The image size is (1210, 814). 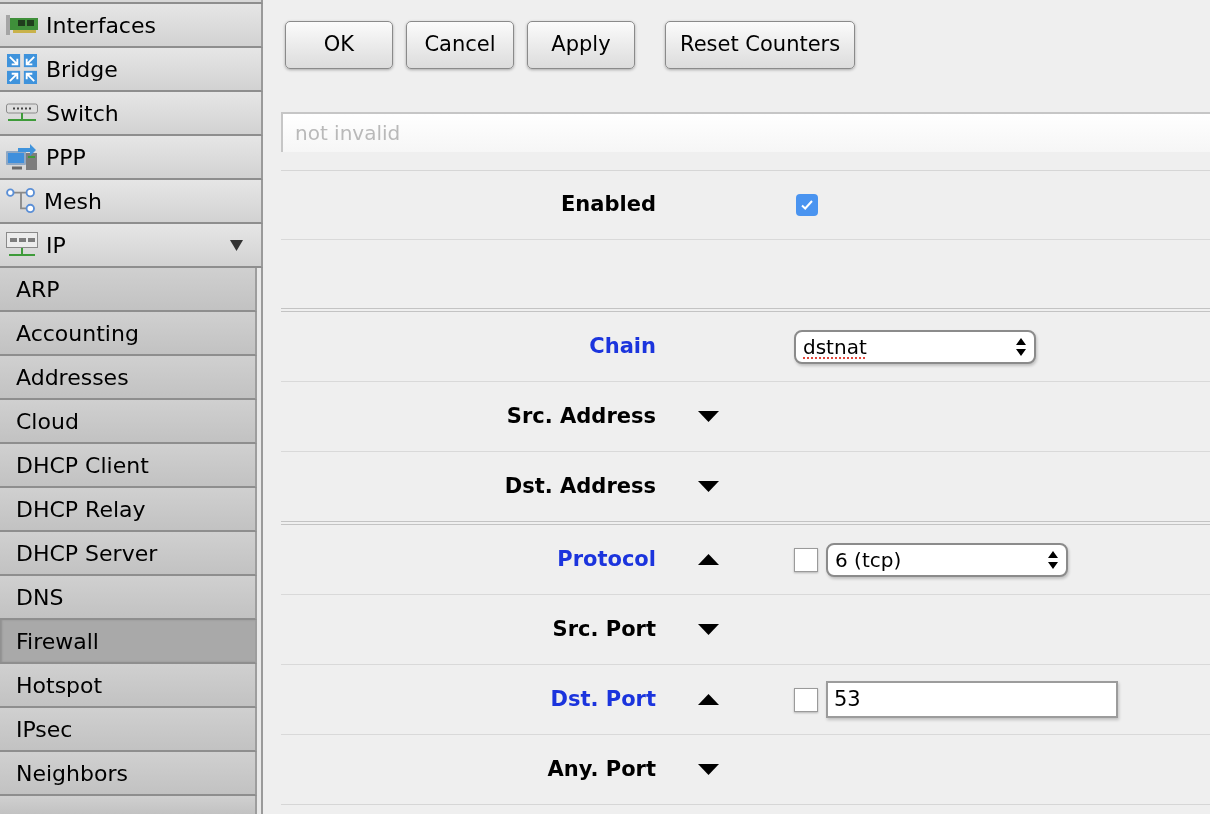 I want to click on field-label: Dst. Port, so click(x=603, y=699).